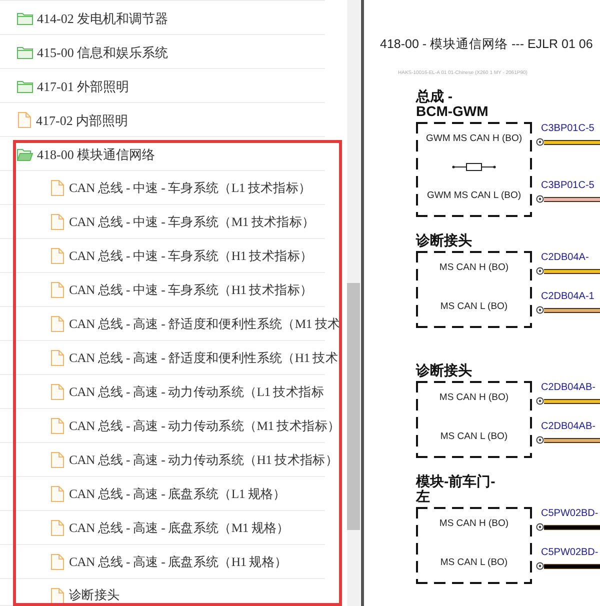 This screenshot has width=600, height=606. What do you see at coordinates (456, 489) in the screenshot?
I see `module-heading: 模块-前车门- 左` at bounding box center [456, 489].